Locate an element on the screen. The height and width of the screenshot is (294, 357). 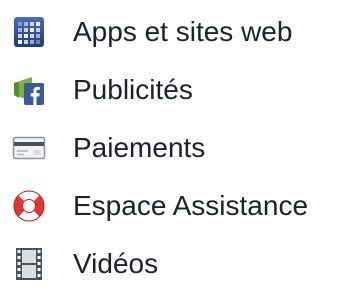
lifebuoy-icon is located at coordinates (29, 206).